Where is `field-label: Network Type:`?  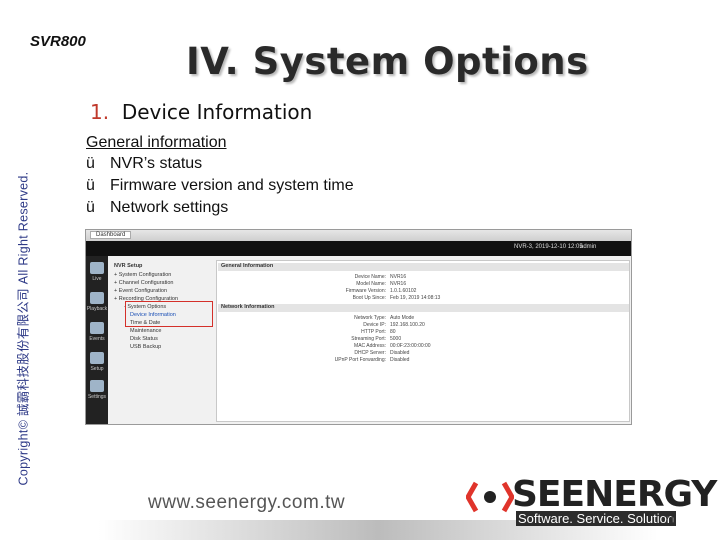 field-label: Network Type: is located at coordinates (370, 318).